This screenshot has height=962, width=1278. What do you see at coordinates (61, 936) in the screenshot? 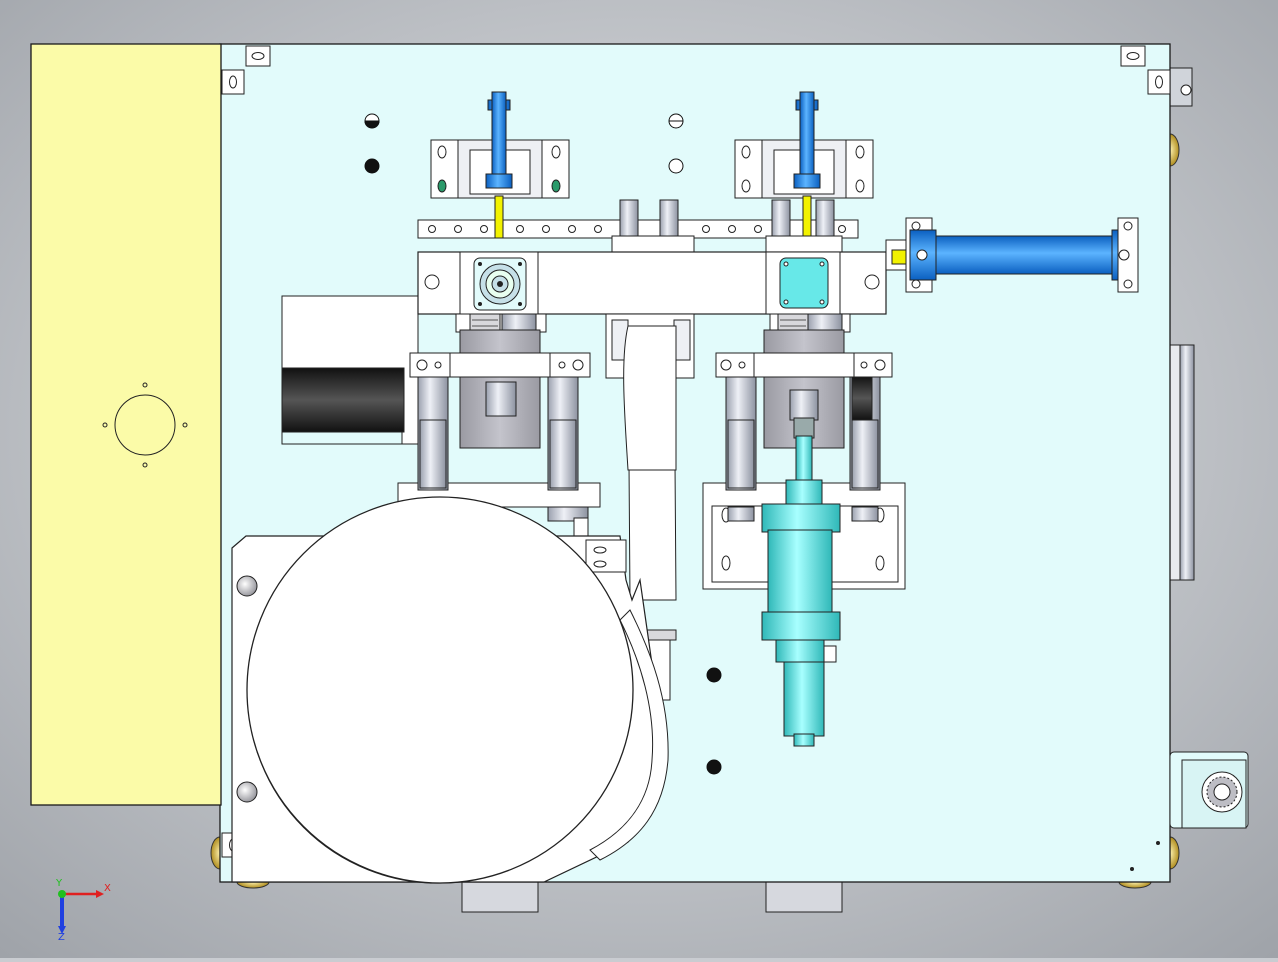
I see `axis-z-label: Z` at bounding box center [61, 936].